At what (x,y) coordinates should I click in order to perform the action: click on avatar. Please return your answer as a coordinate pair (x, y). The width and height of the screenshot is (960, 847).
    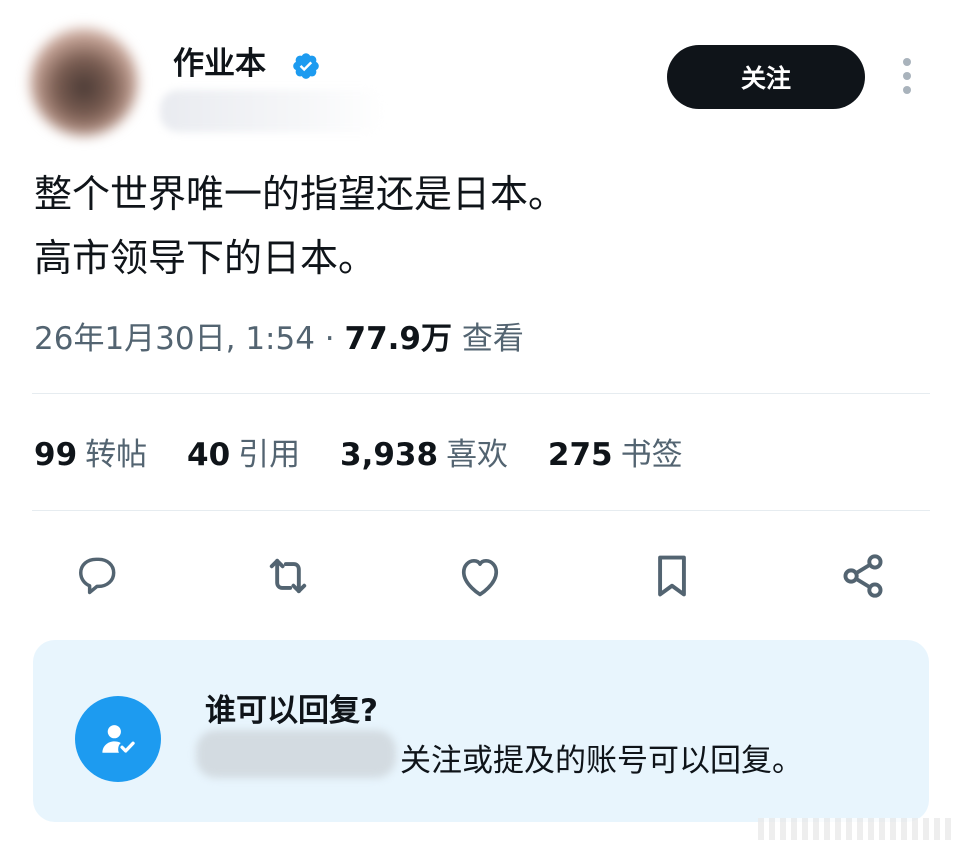
    Looking at the image, I should click on (84, 82).